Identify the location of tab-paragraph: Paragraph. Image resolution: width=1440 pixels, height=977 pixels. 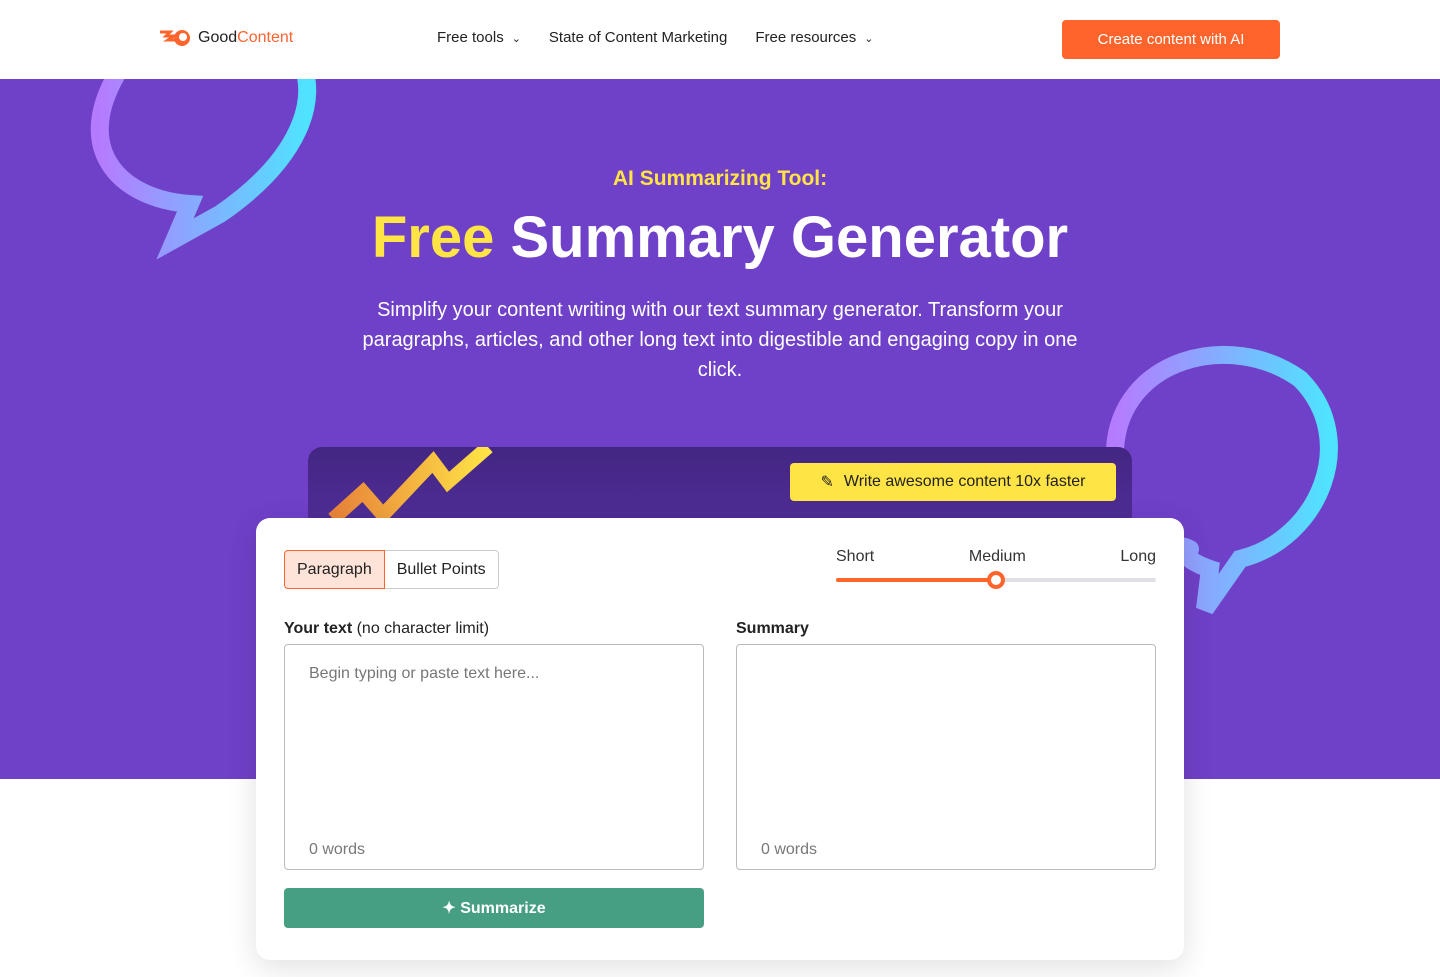
(334, 569).